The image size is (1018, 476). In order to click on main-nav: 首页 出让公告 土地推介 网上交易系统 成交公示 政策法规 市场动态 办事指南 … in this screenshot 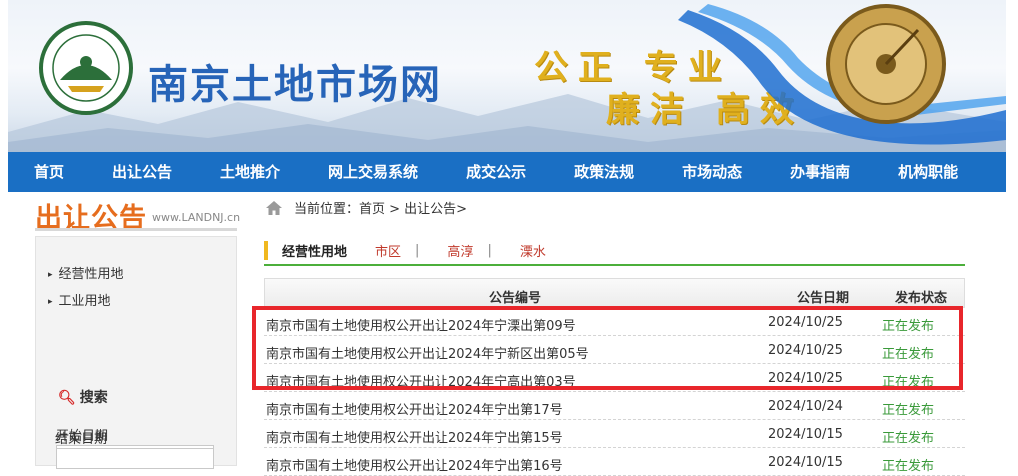, I will do `click(513, 172)`.